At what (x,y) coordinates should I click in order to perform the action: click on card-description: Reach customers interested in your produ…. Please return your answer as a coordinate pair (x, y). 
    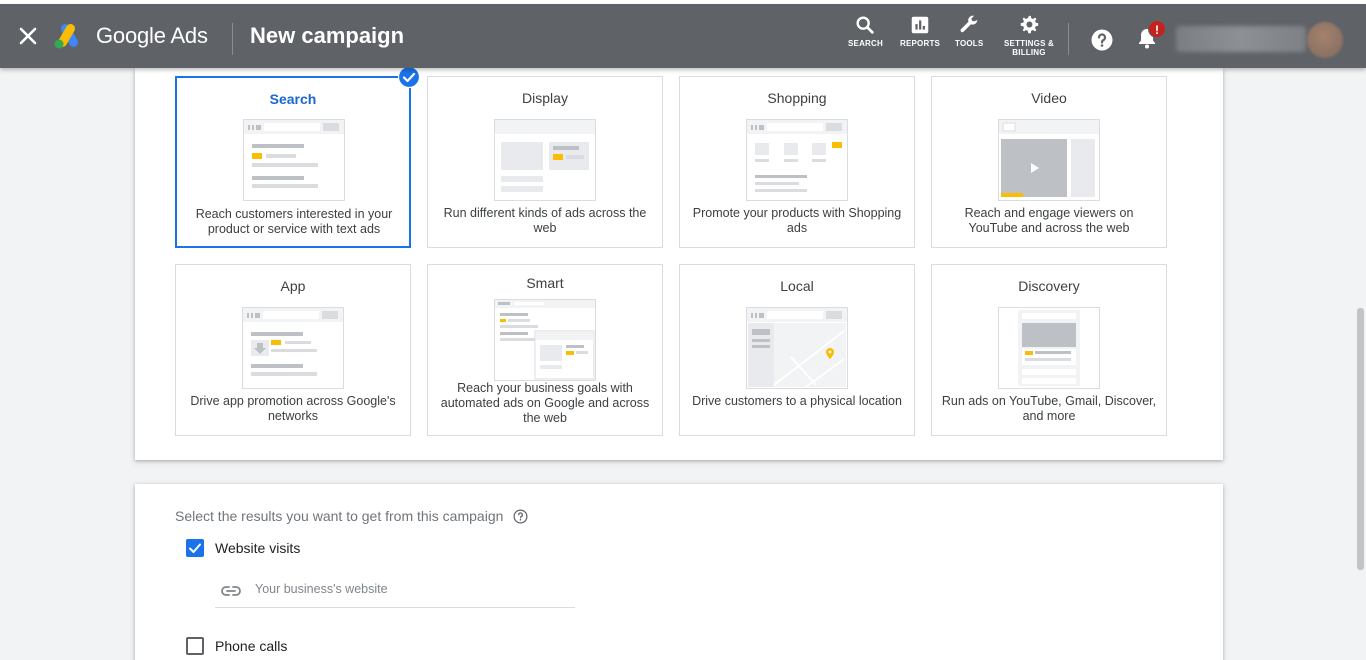
    Looking at the image, I should click on (294, 221).